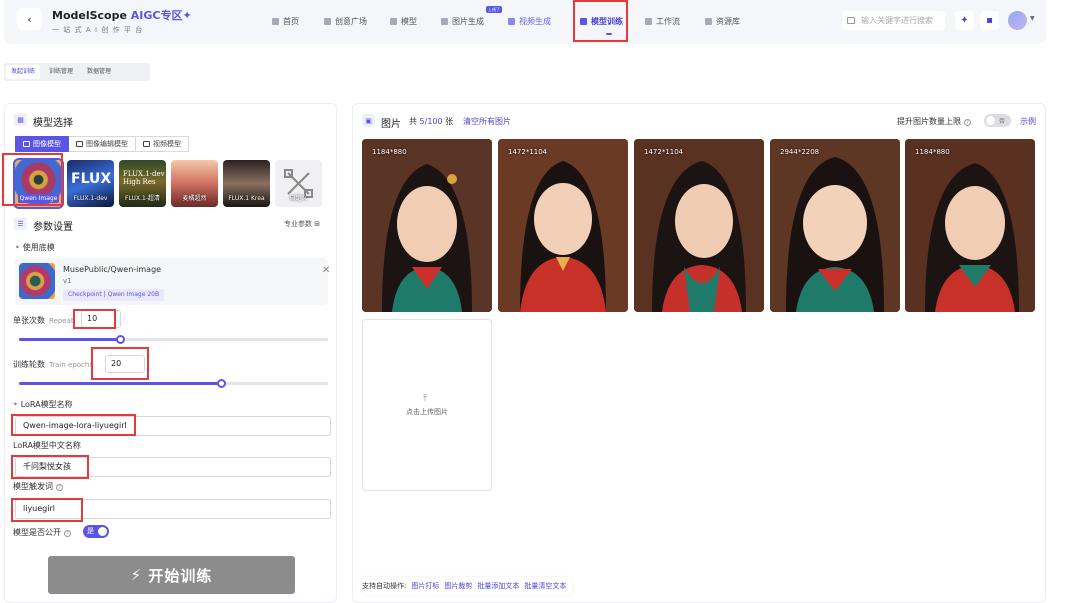  What do you see at coordinates (1017, 20) in the screenshot?
I see `user-avatar` at bounding box center [1017, 20].